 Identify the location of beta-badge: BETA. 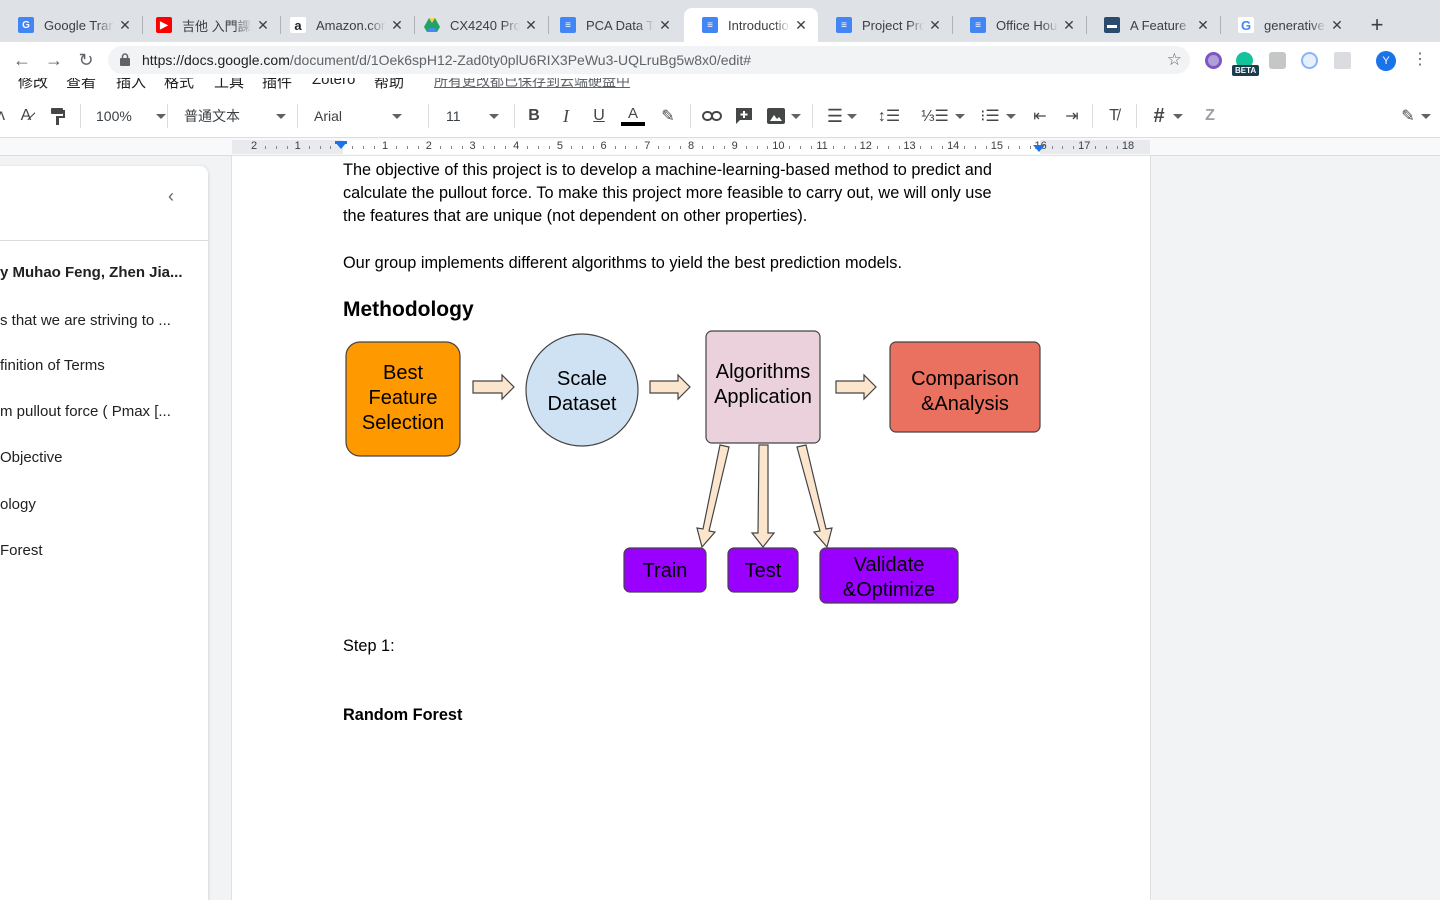
(1246, 70).